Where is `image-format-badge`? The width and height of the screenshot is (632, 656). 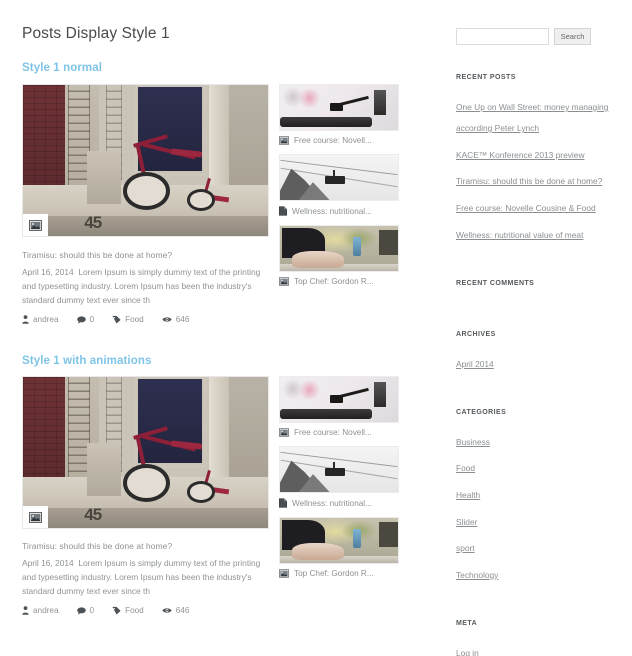
image-format-badge is located at coordinates (35, 225).